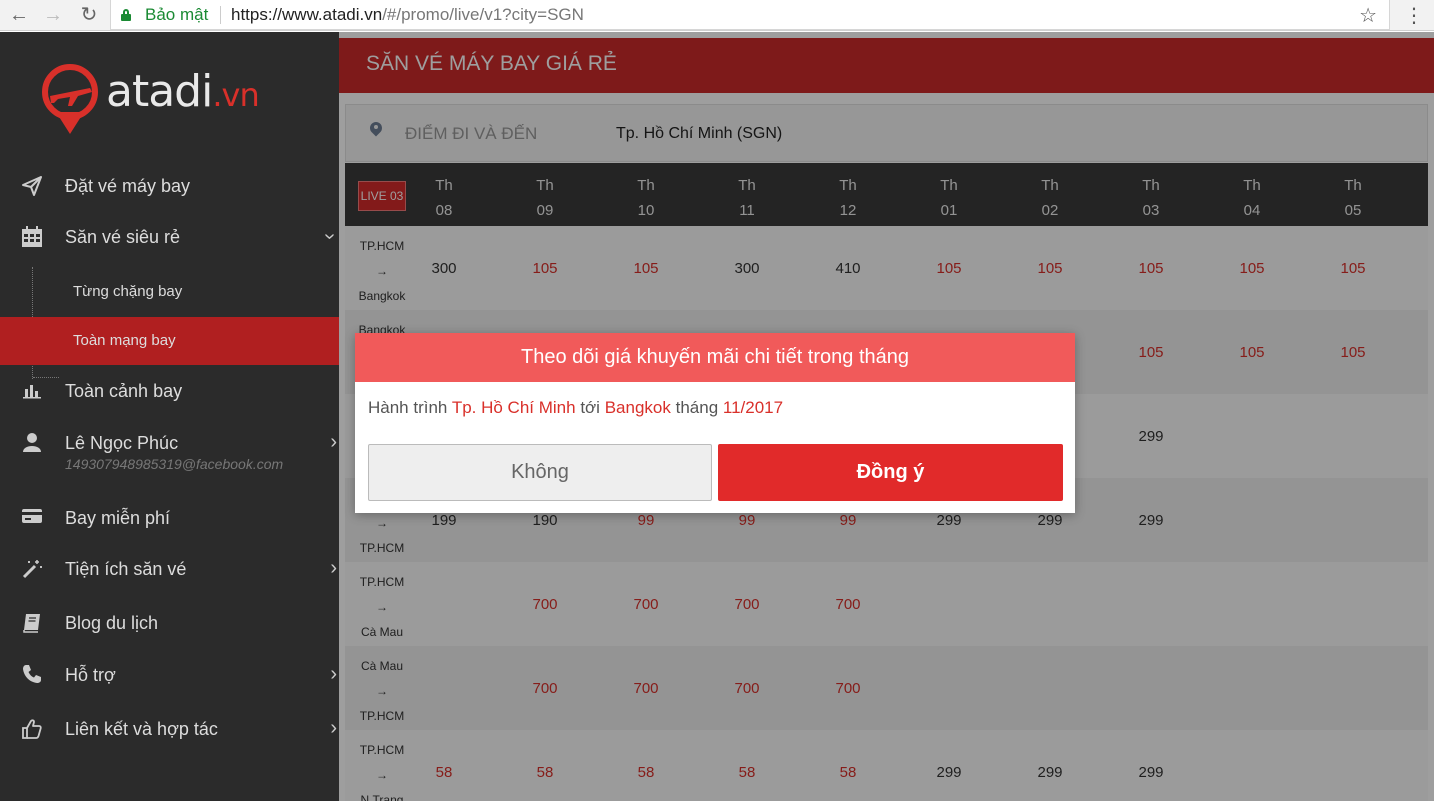 Image resolution: width=1434 pixels, height=801 pixels. I want to click on submenu-all-network-label: Toàn mạng bay, so click(124, 340).